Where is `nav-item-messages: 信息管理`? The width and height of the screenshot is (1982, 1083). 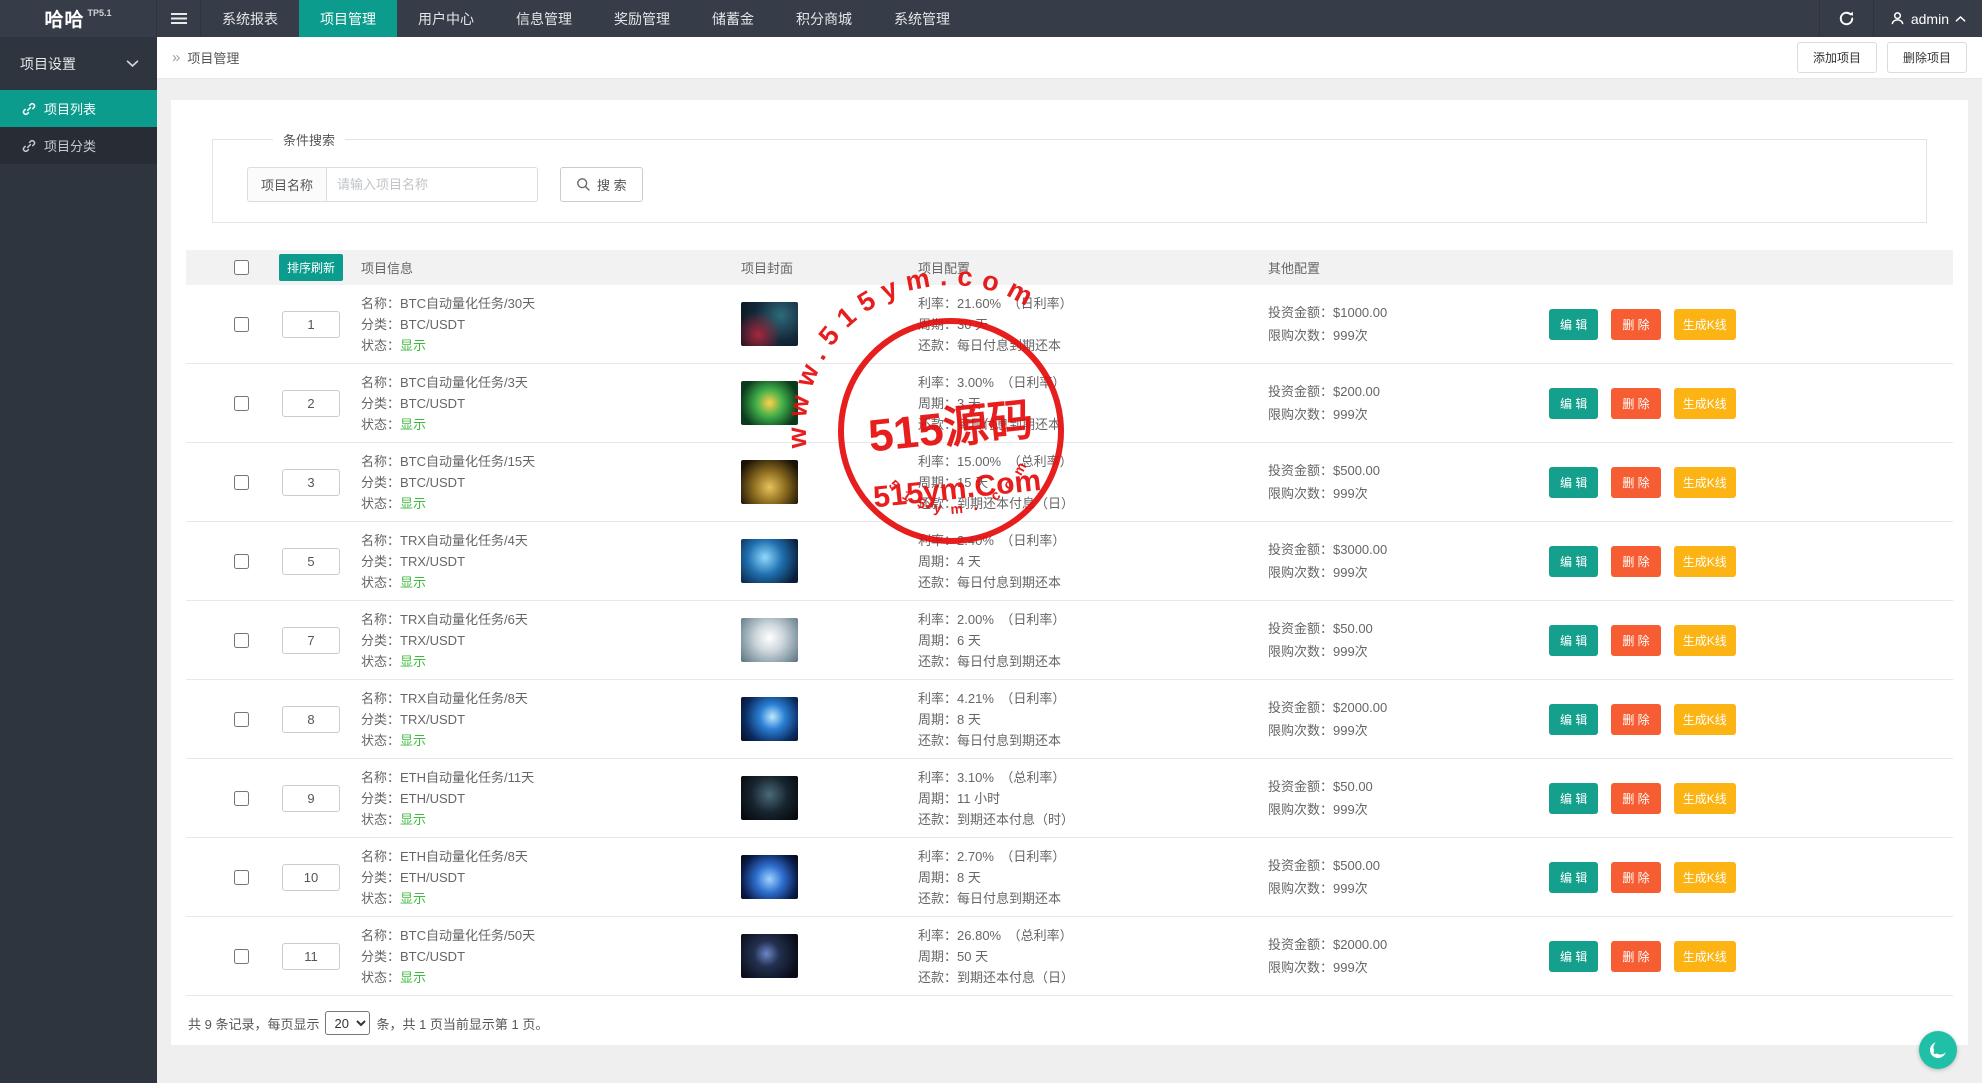
nav-item-messages: 信息管理 is located at coordinates (544, 18).